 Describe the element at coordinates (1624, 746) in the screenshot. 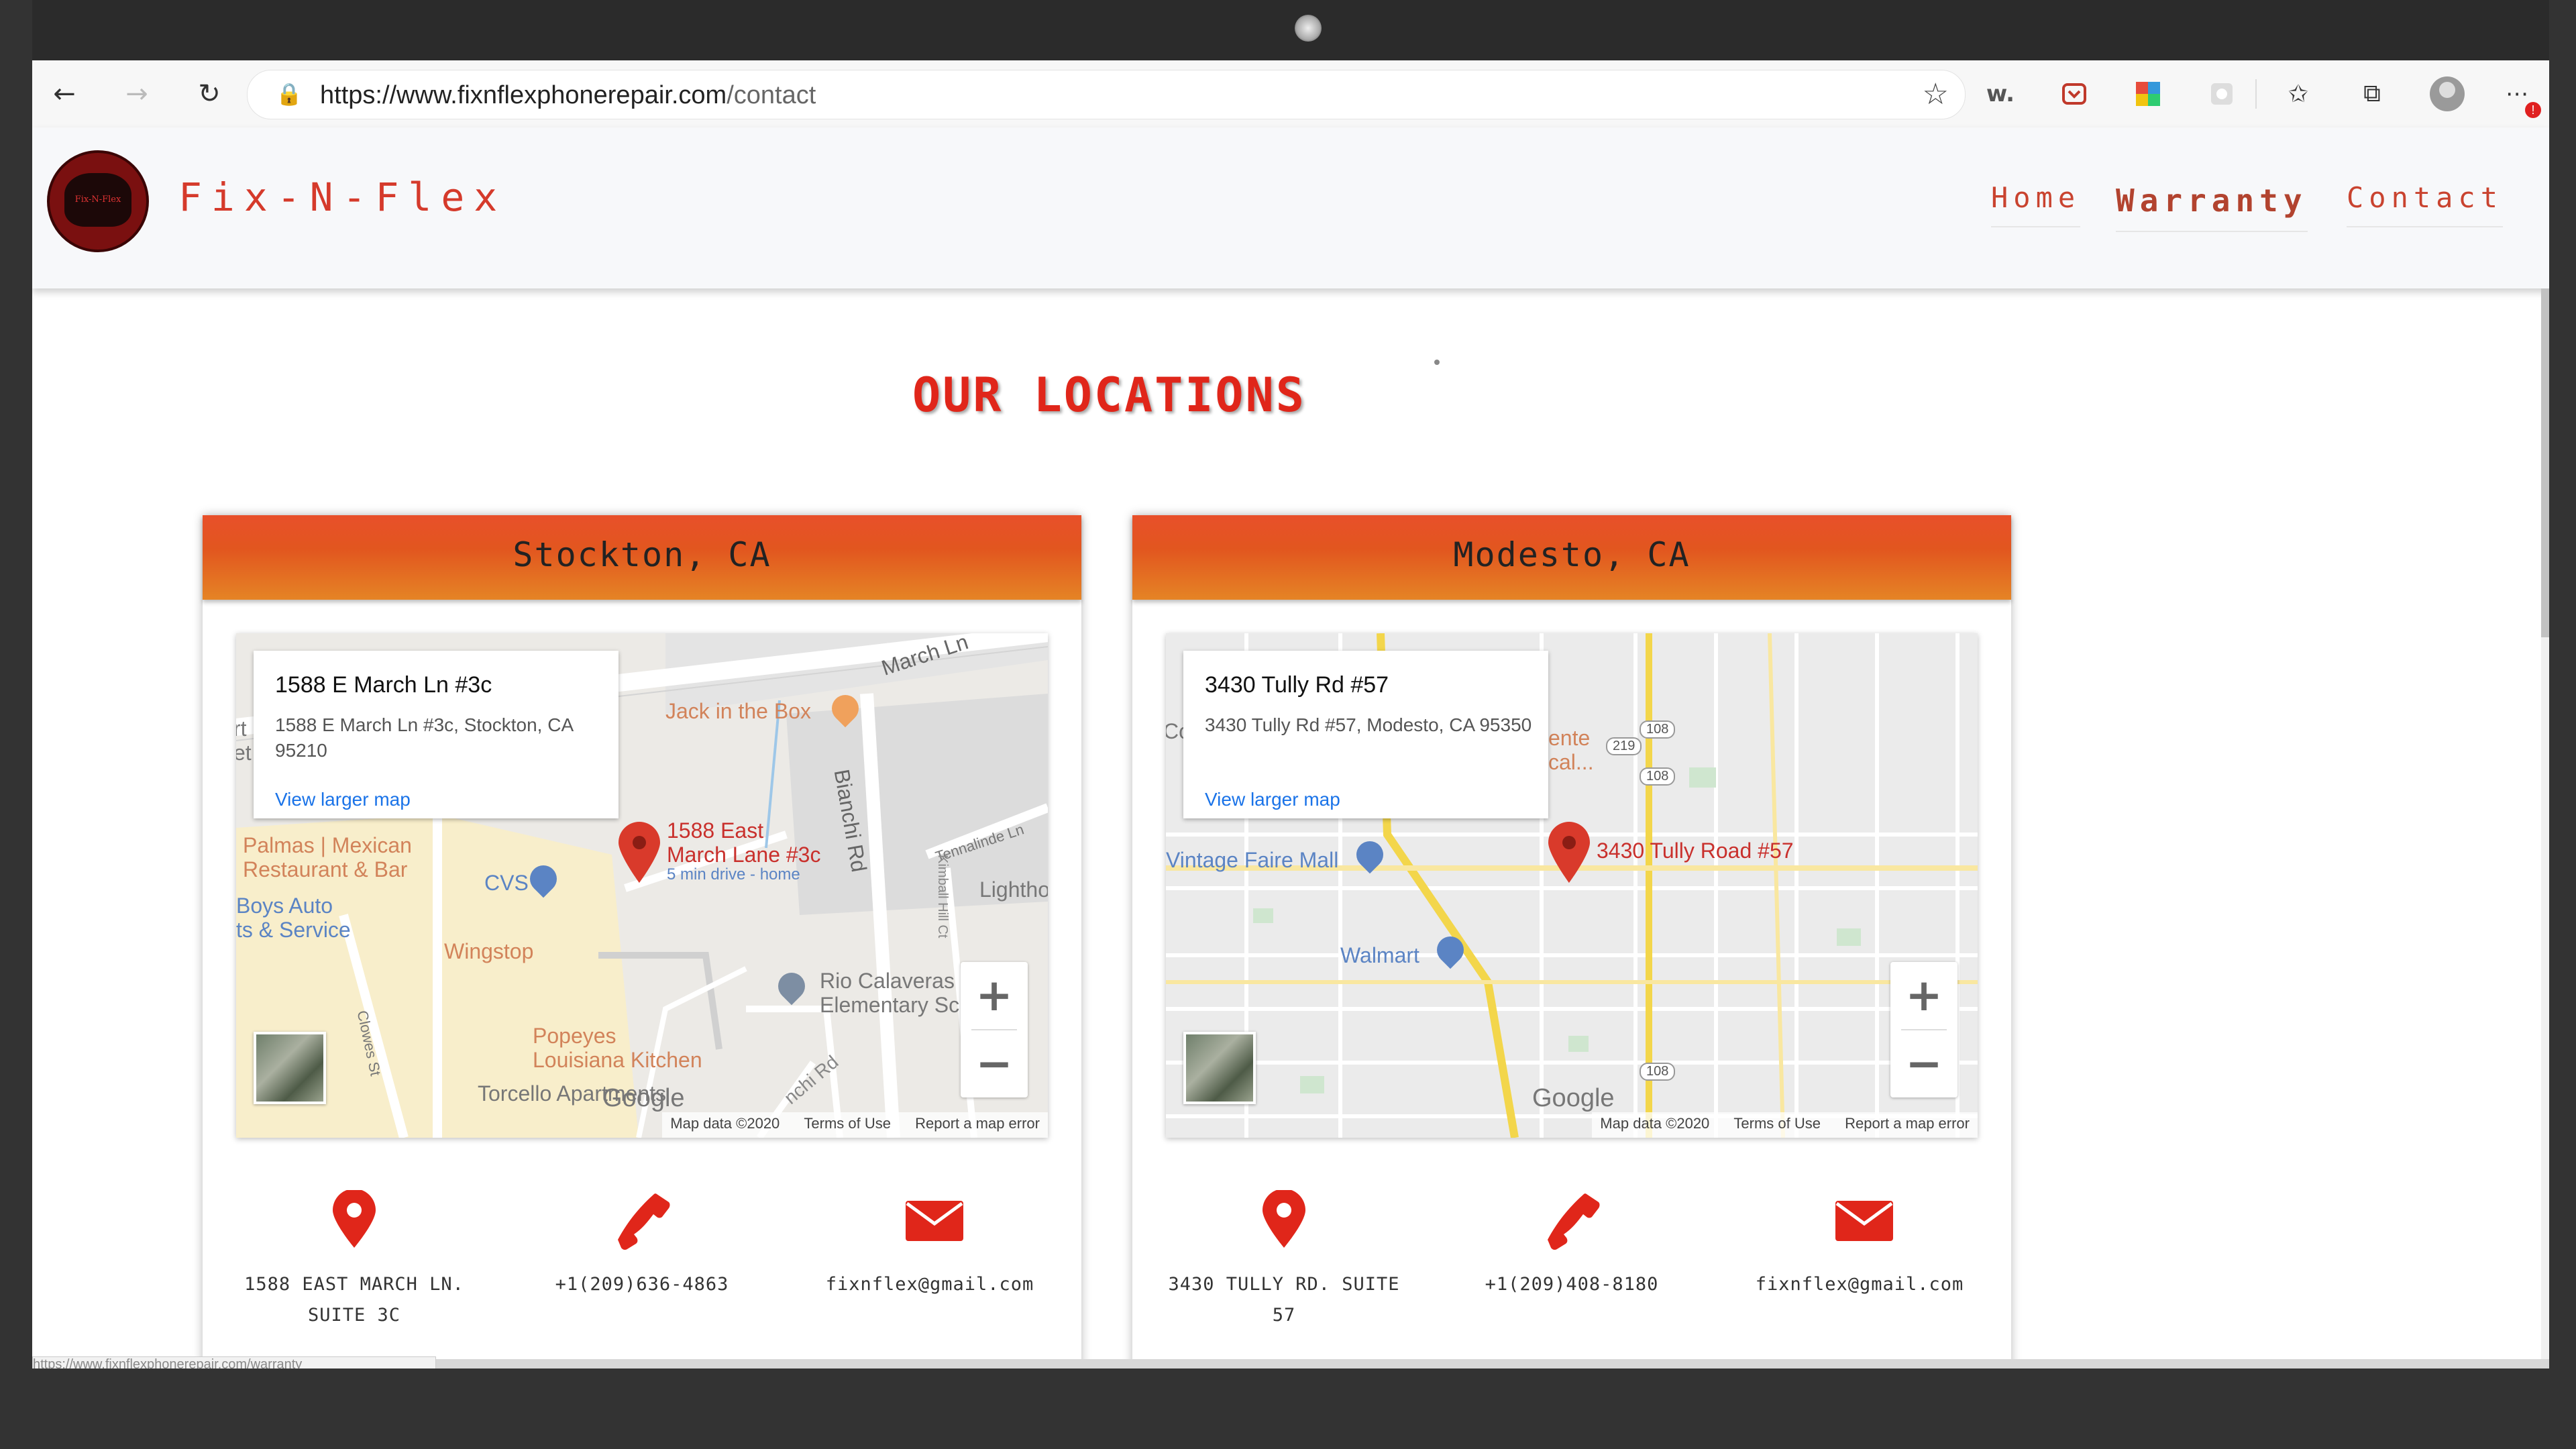

I see `route-219-shield: 219` at that location.